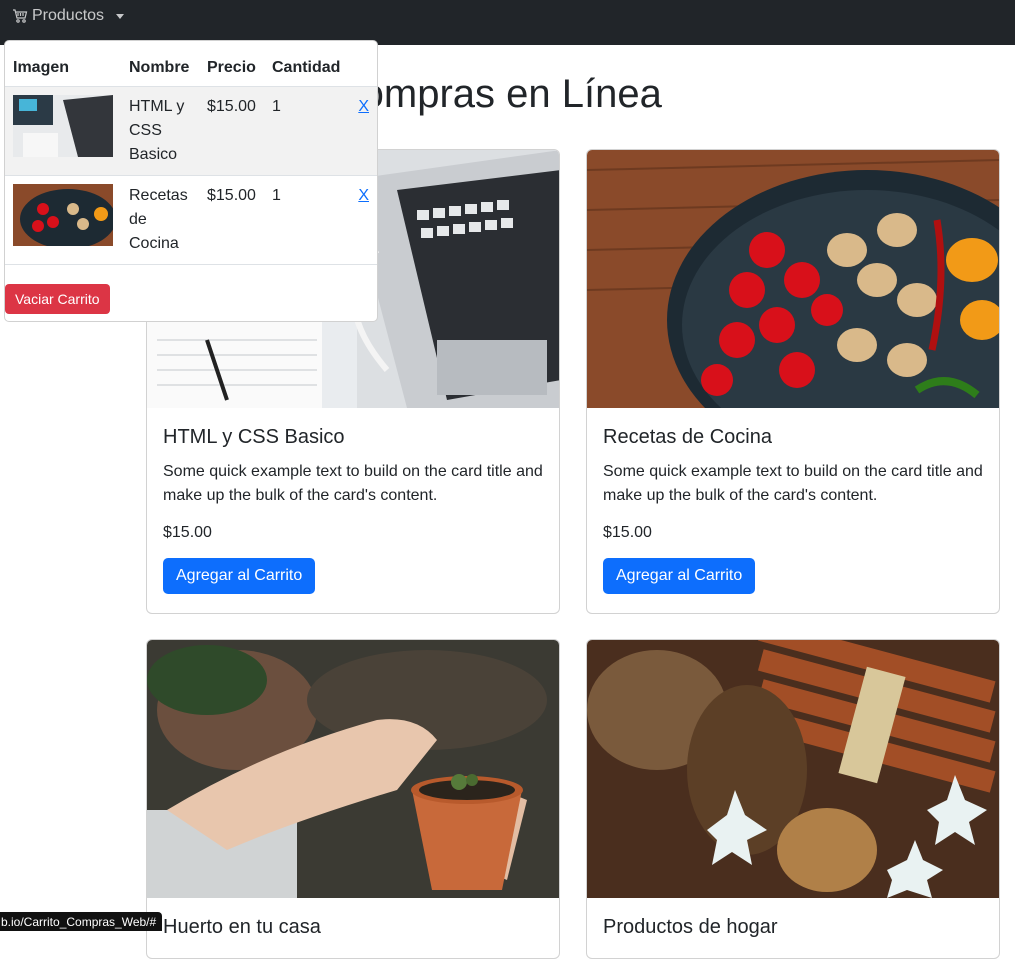 This screenshot has width=1015, height=959. What do you see at coordinates (690, 927) in the screenshot?
I see `card-title: Productos de hogar` at bounding box center [690, 927].